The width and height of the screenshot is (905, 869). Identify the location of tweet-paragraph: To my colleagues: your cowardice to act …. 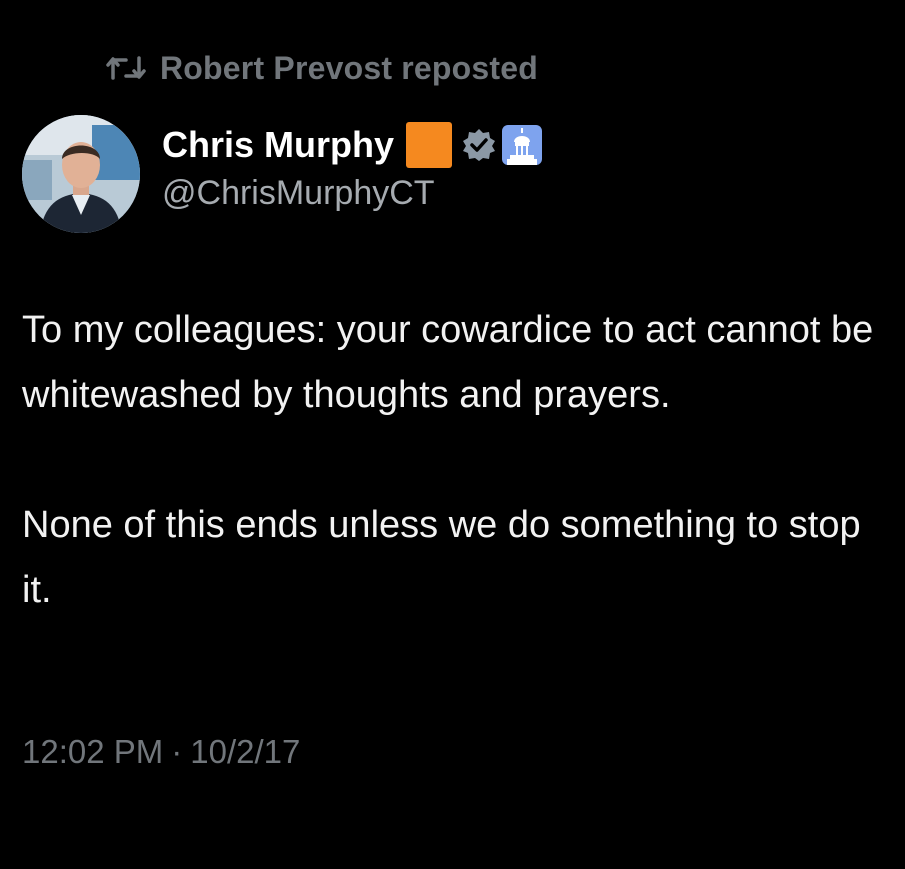
(448, 362).